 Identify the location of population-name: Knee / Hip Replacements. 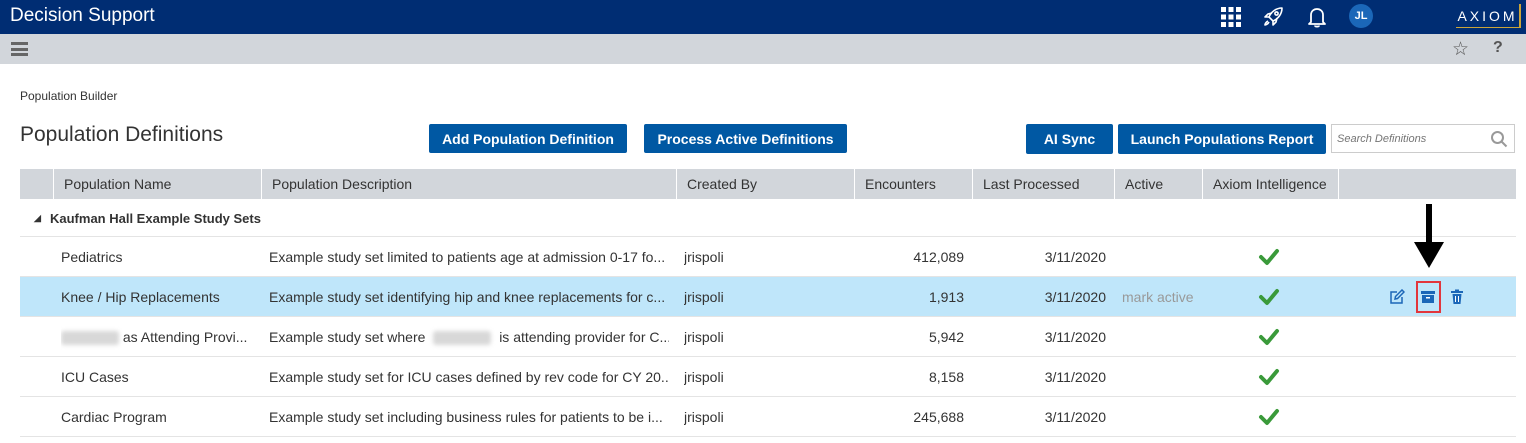
(158, 297).